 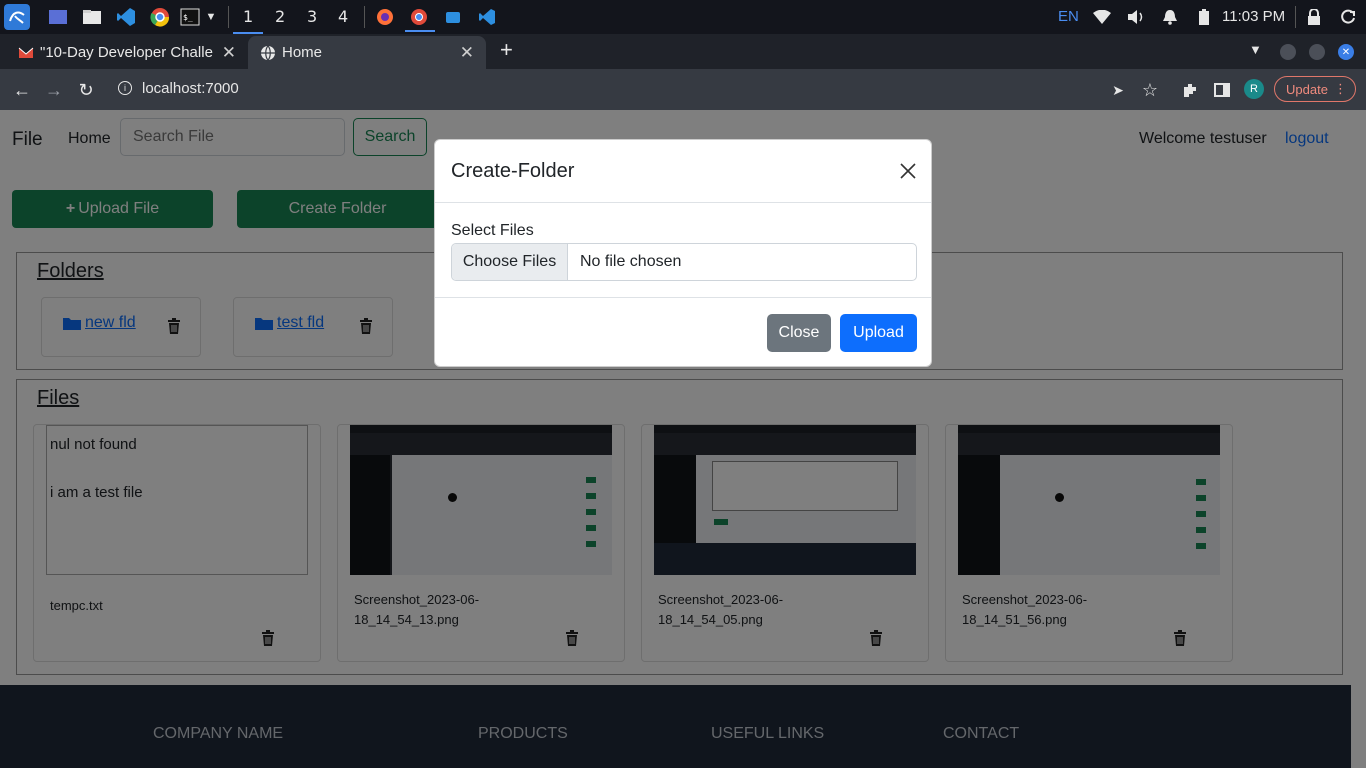 What do you see at coordinates (385, 17) in the screenshot?
I see `firefox-icon` at bounding box center [385, 17].